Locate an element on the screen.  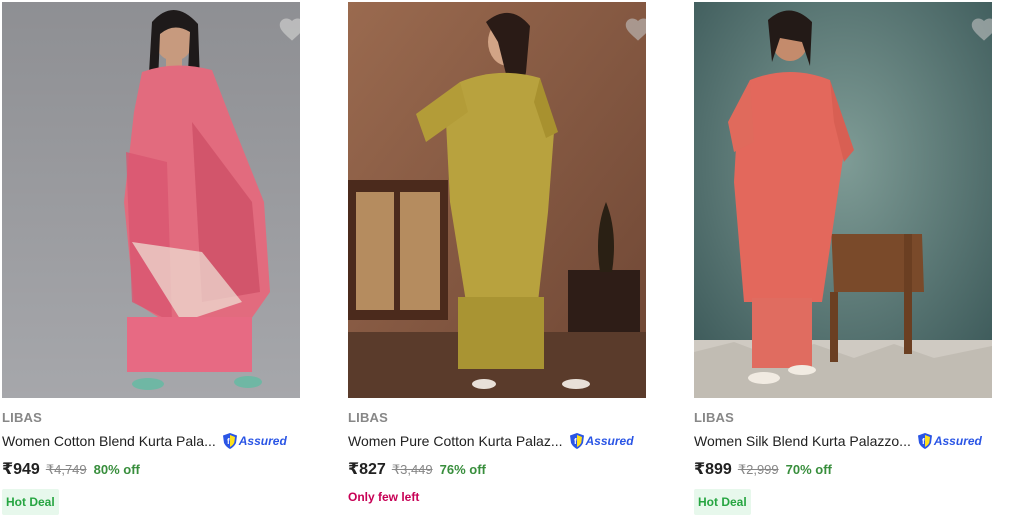
discount-percent: 70% off is located at coordinates (808, 469).